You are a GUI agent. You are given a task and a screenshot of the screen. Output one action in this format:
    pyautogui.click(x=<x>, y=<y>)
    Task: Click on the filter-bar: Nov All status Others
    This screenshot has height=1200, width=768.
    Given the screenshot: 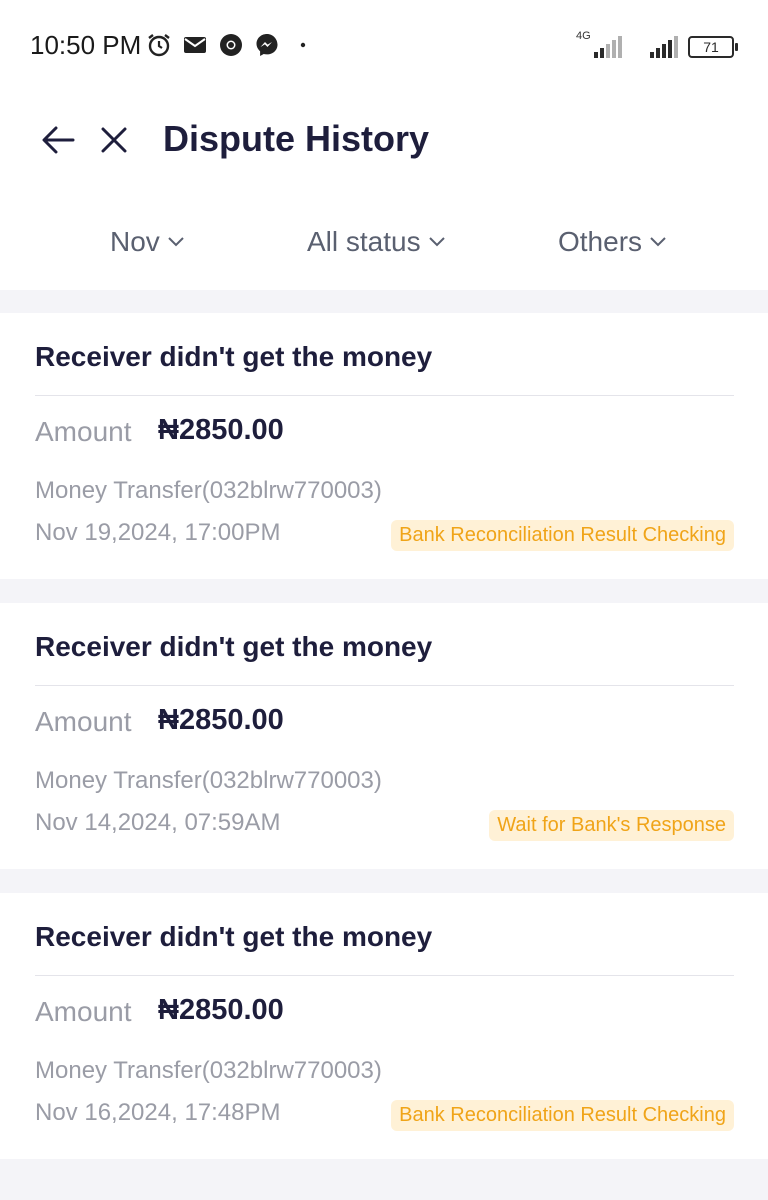 What is the action you would take?
    pyautogui.click(x=384, y=245)
    